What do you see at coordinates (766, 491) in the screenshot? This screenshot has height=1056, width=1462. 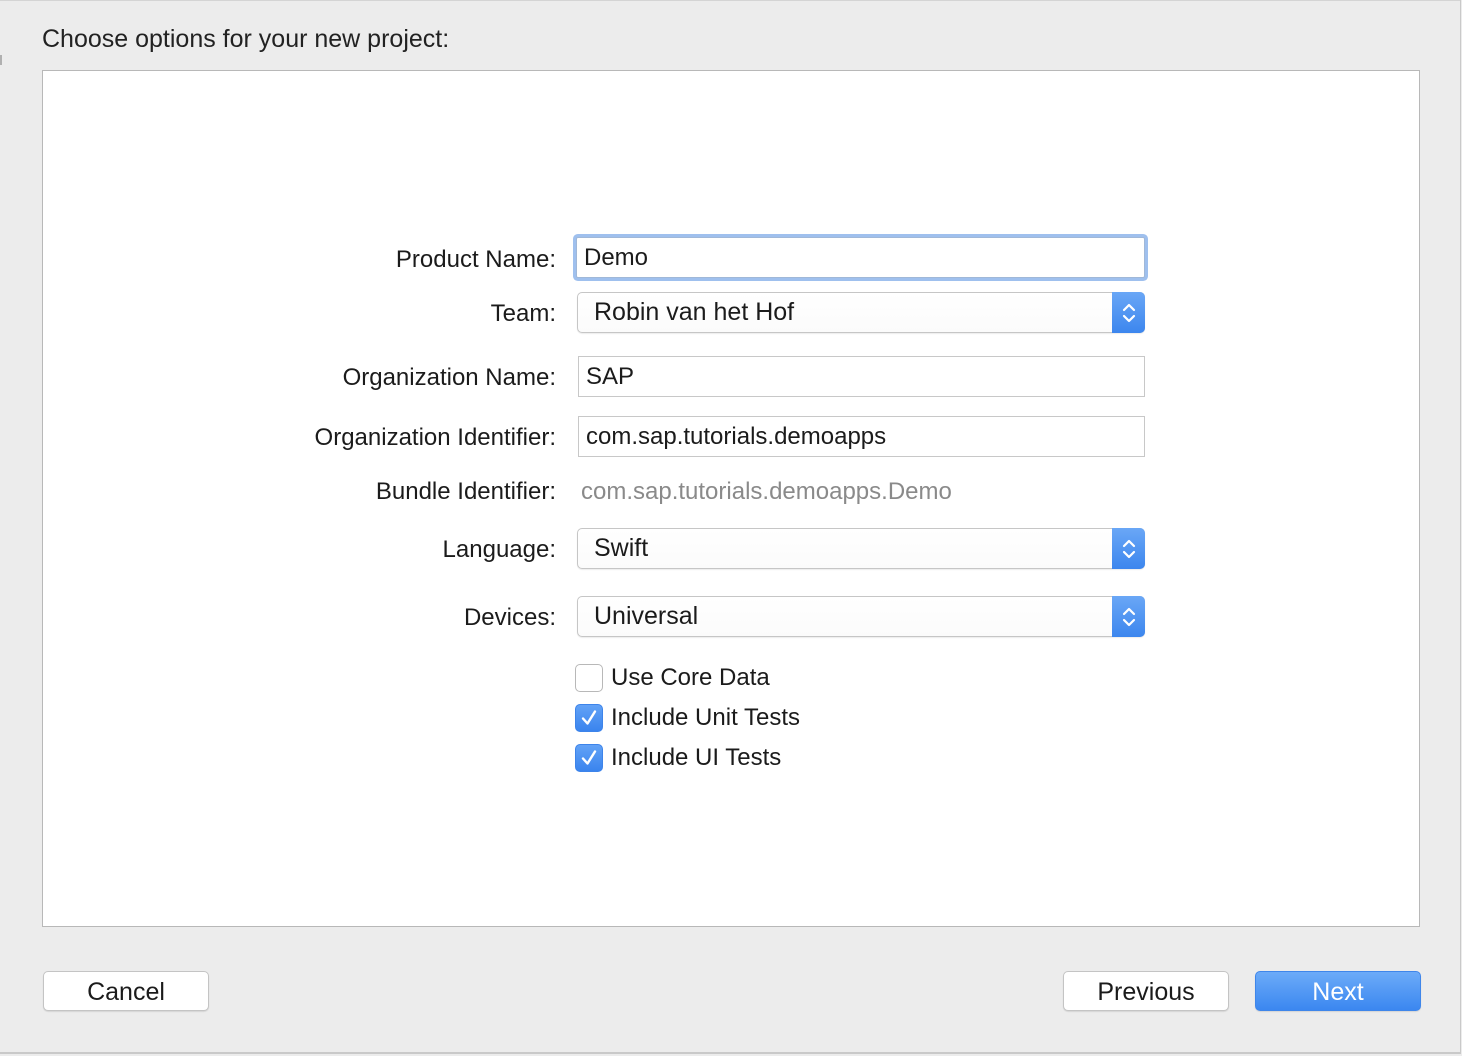 I see `bundle-identifier-value: com.sap.tutorials.demoapps.Demo` at bounding box center [766, 491].